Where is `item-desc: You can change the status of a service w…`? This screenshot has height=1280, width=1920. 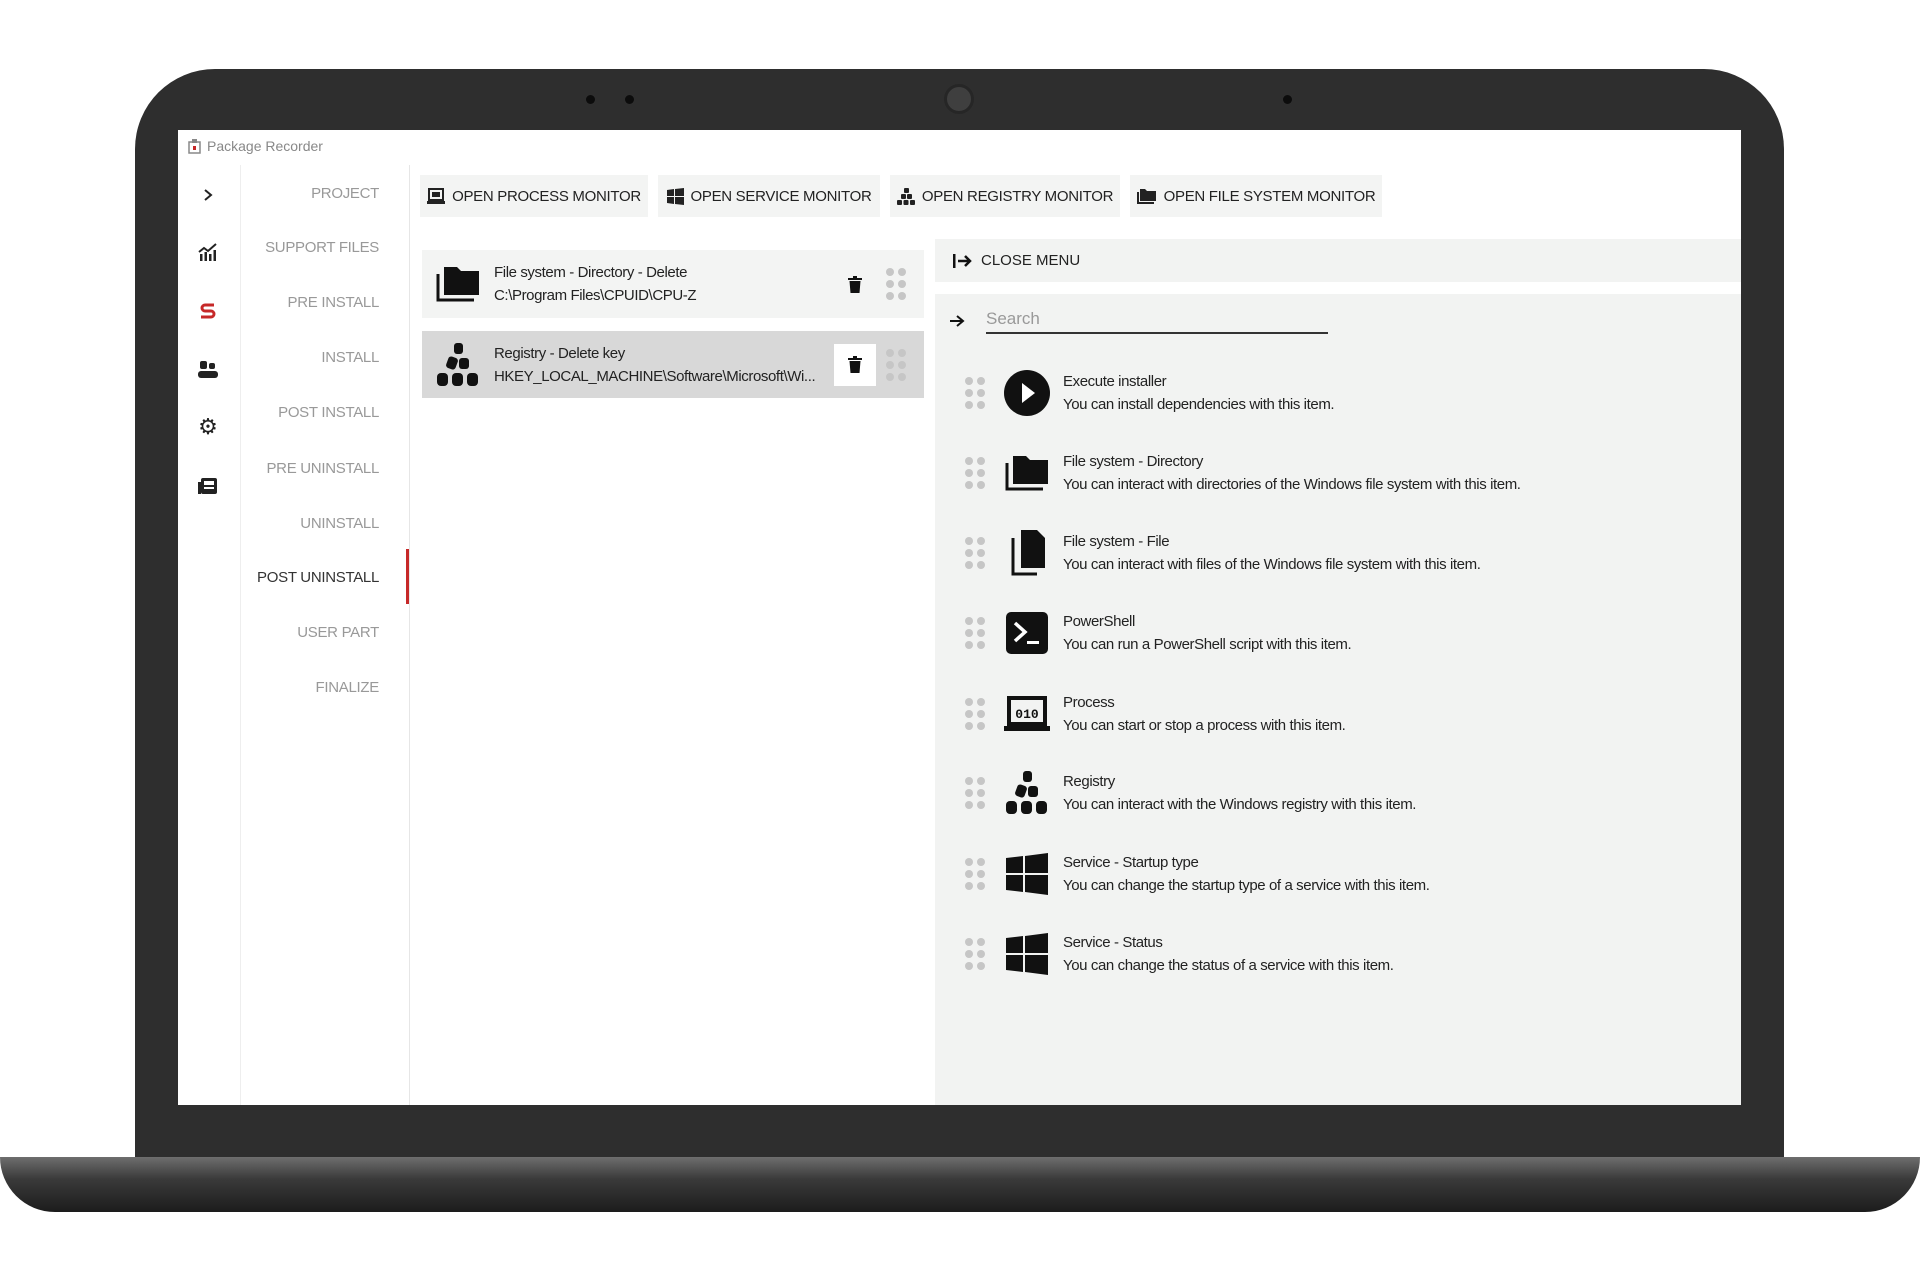 item-desc: You can change the status of a service w… is located at coordinates (1228, 965).